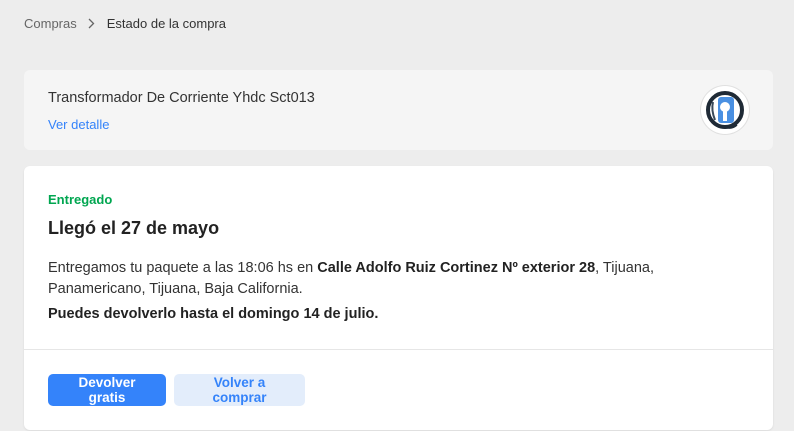 The width and height of the screenshot is (794, 431). Describe the element at coordinates (107, 390) in the screenshot. I see `return-free-button: Devolver gratis` at that location.